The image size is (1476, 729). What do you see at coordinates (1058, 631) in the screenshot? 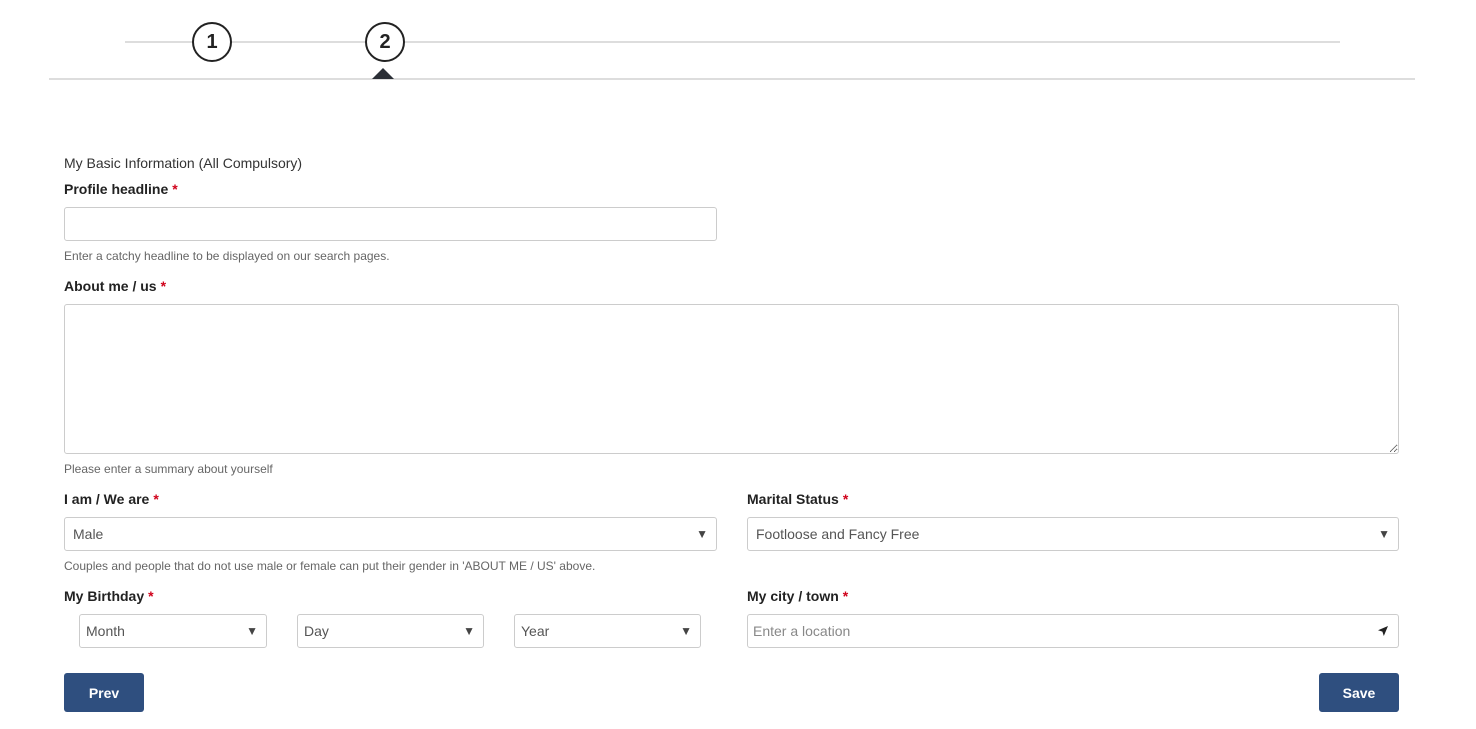
I see `city-input` at bounding box center [1058, 631].